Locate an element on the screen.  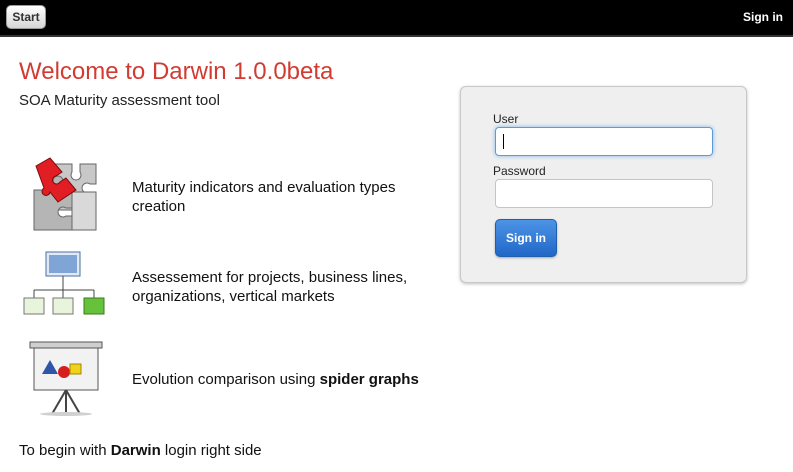
hierarchy-icon is located at coordinates (64, 283).